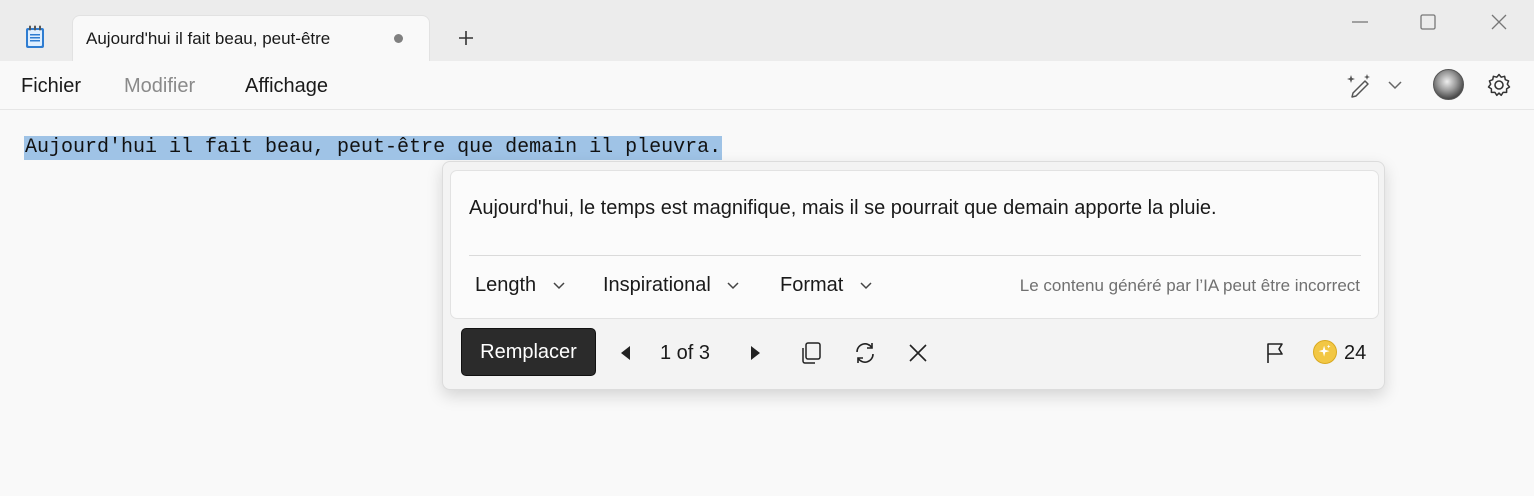  I want to click on gear-icon, so click(1499, 85).